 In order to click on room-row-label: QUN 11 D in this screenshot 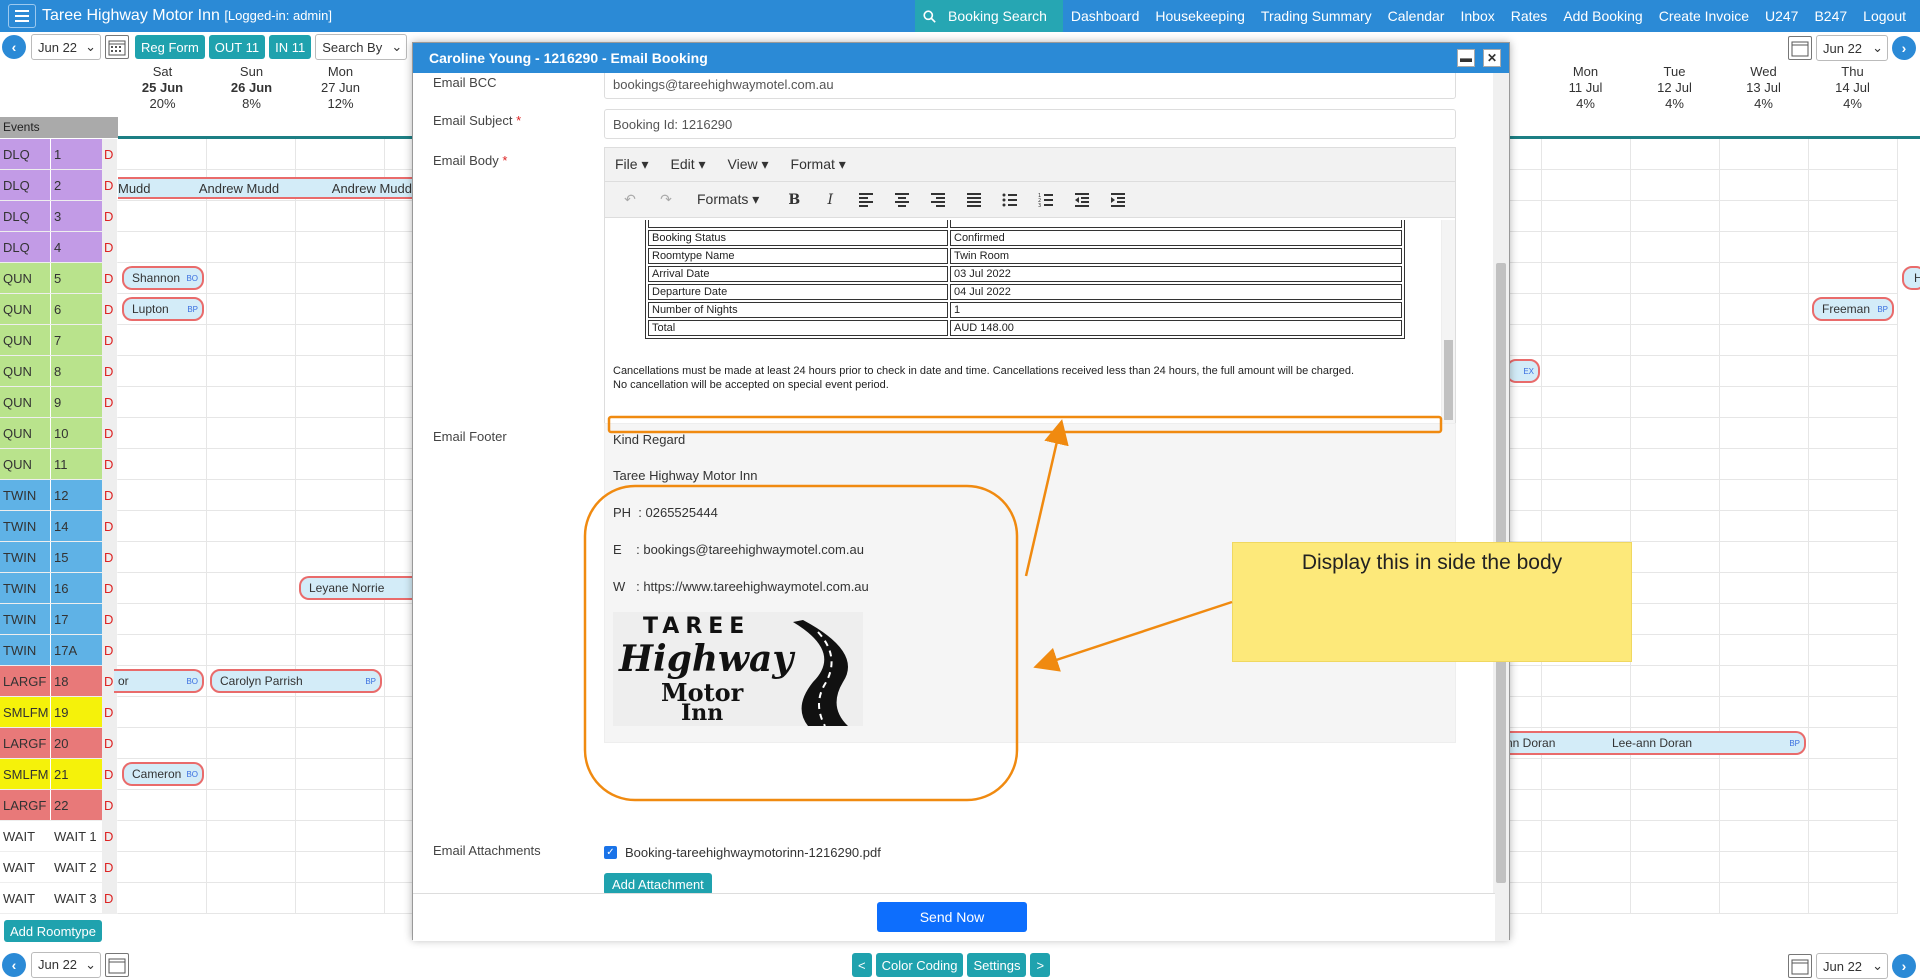, I will do `click(59, 464)`.